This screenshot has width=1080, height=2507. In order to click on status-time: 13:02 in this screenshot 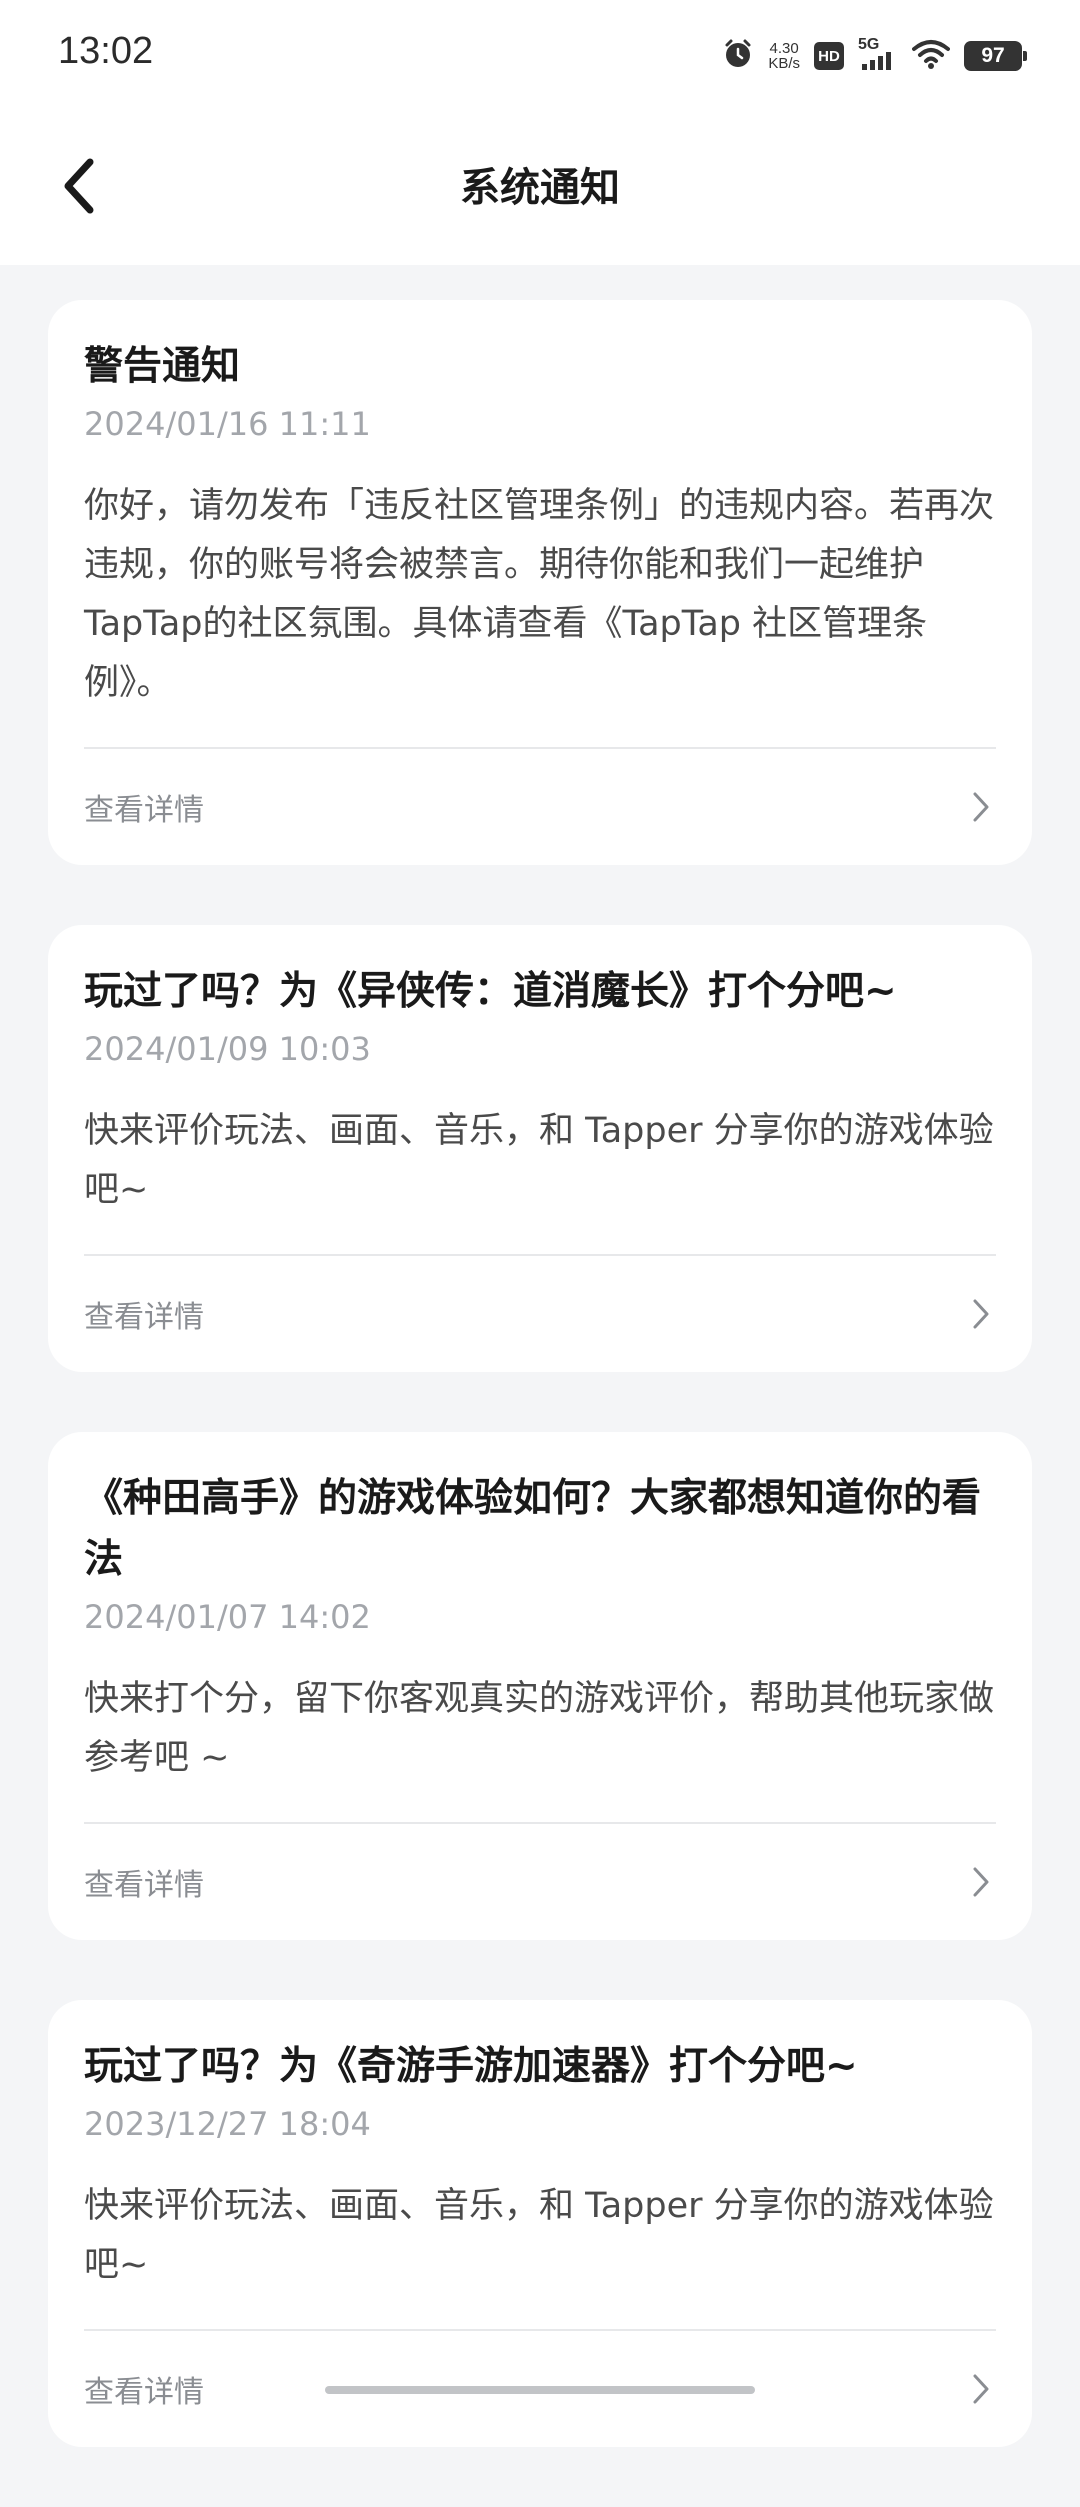, I will do `click(106, 51)`.